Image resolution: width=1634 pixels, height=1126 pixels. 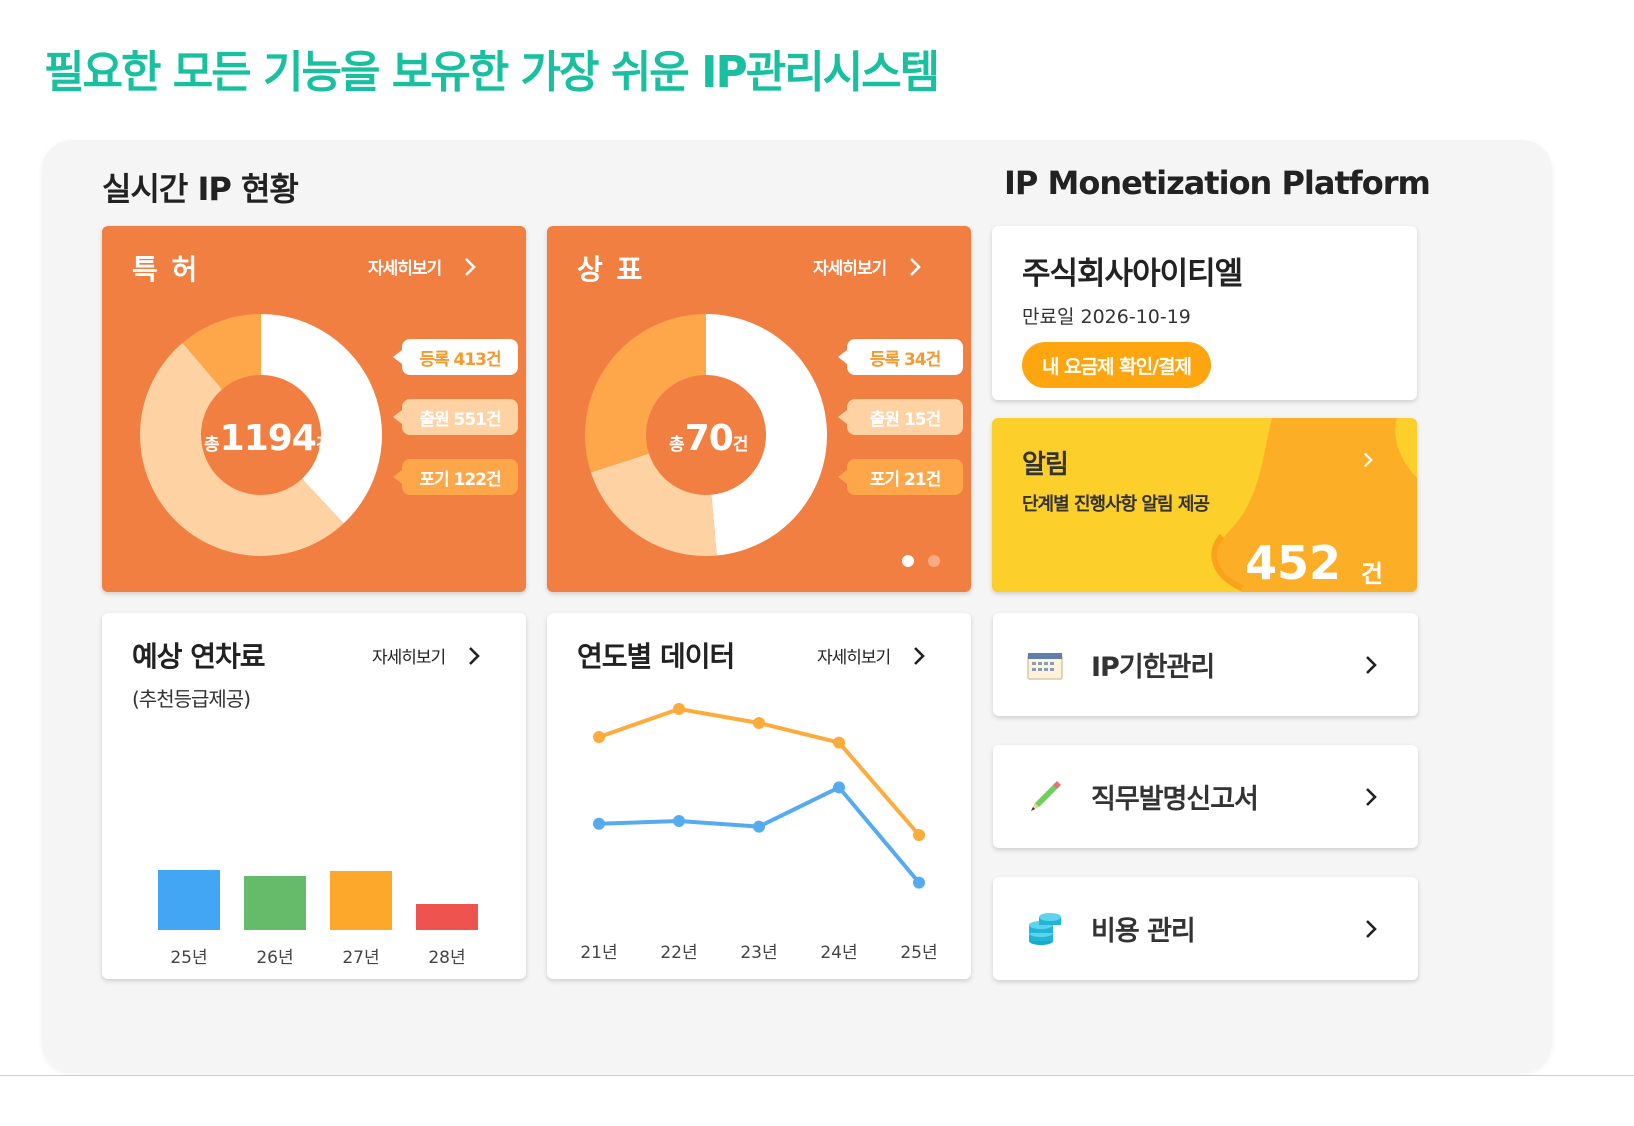 I want to click on total-value: 1194, so click(x=268, y=438).